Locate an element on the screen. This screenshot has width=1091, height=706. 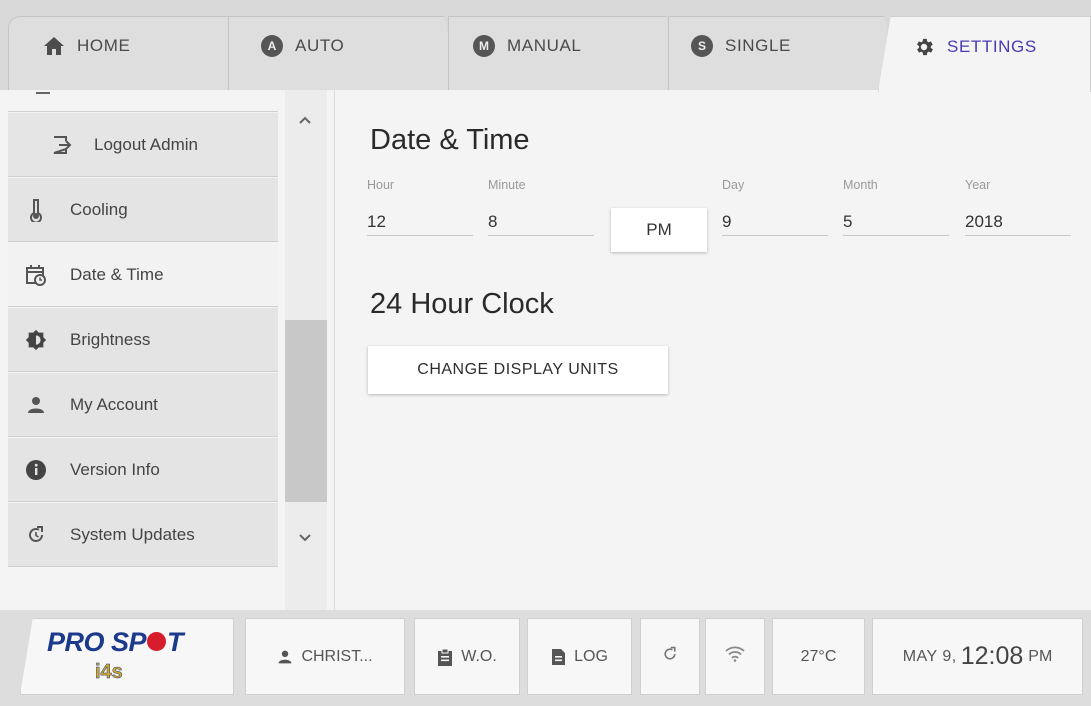
temperature-readout: 27°C is located at coordinates (818, 656).